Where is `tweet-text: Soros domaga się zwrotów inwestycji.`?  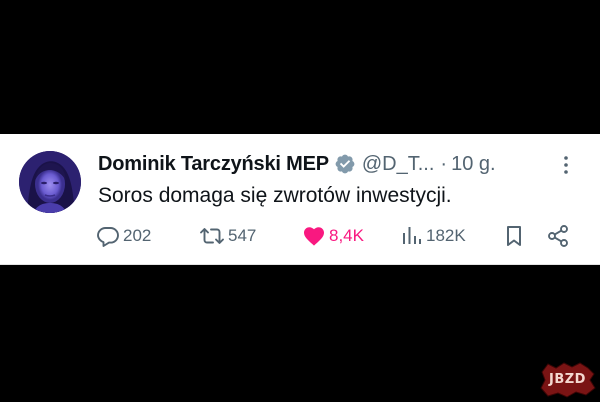
tweet-text: Soros domaga się zwrotów inwestycji. is located at coordinates (275, 195).